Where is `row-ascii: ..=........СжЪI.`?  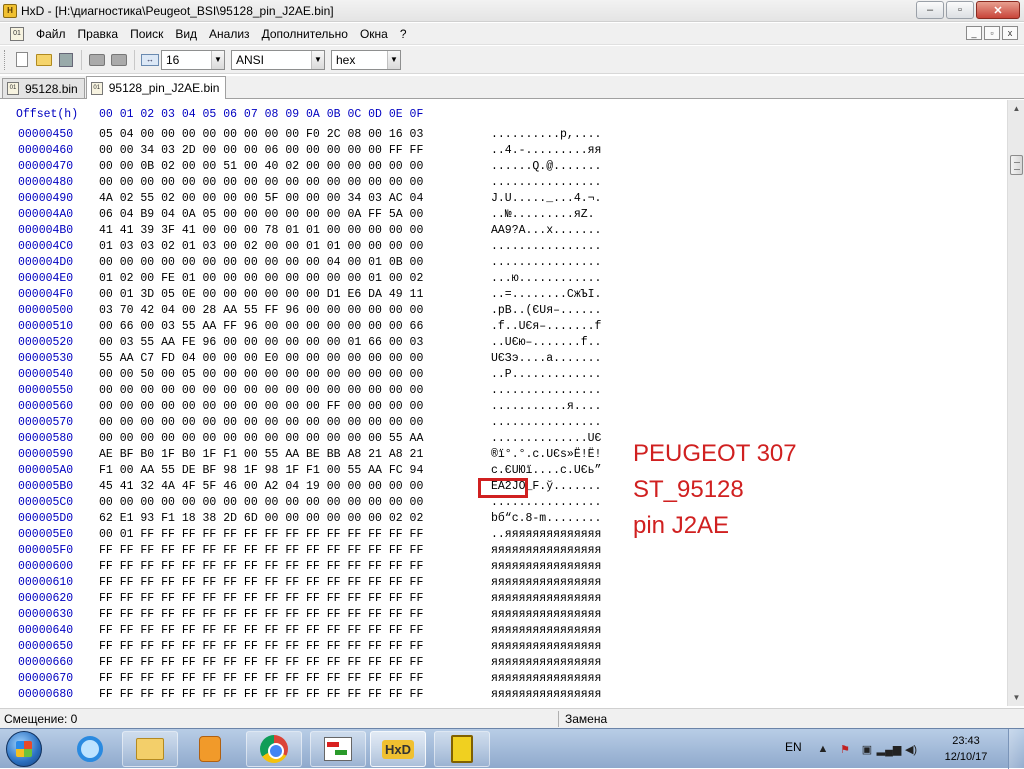
row-ascii: ..=........СжЪI. is located at coordinates (546, 295).